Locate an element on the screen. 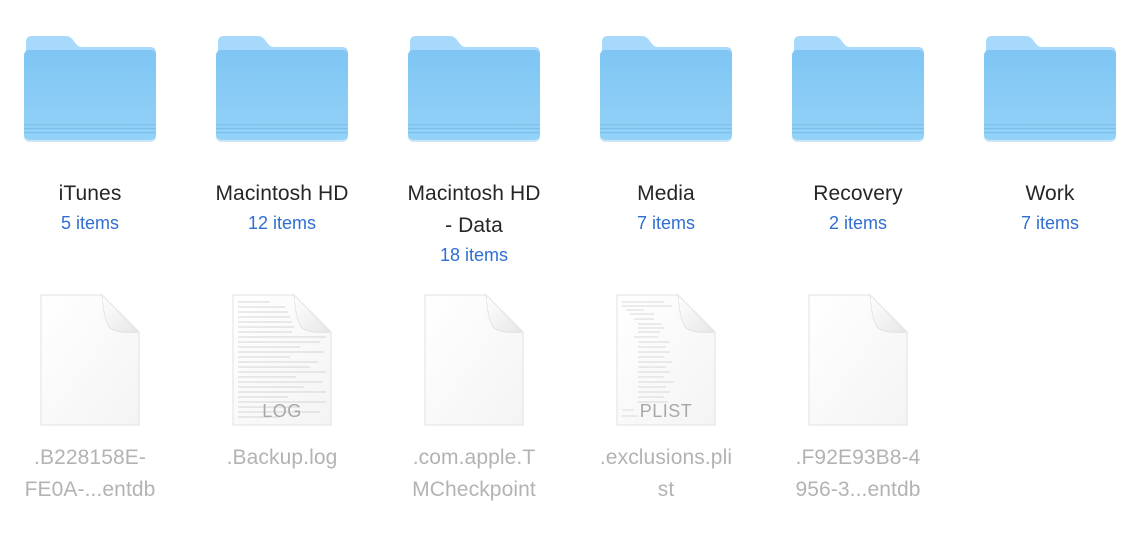  folder-name: Media is located at coordinates (666, 193).